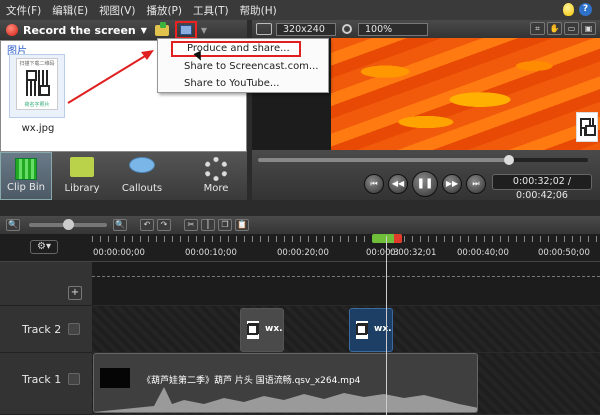  What do you see at coordinates (164, 10) in the screenshot?
I see `menu-play: 播放(P)` at bounding box center [164, 10].